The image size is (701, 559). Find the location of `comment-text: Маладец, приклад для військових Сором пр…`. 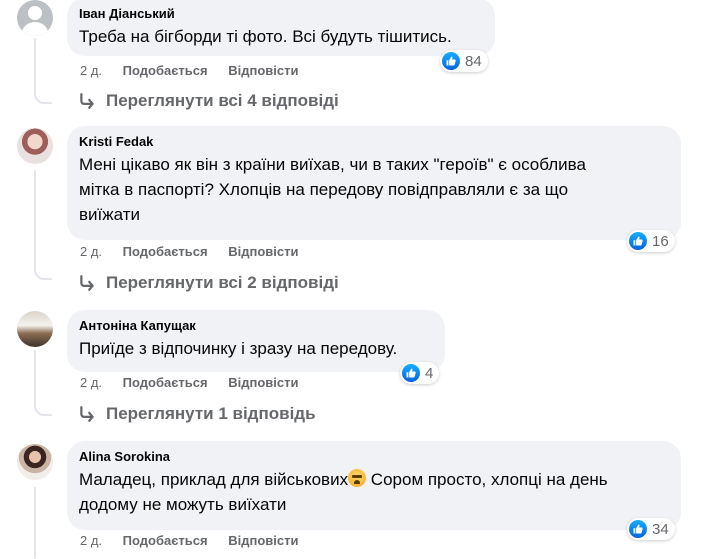

comment-text: Маладец, приклад для військових Сором пр… is located at coordinates (374, 492).